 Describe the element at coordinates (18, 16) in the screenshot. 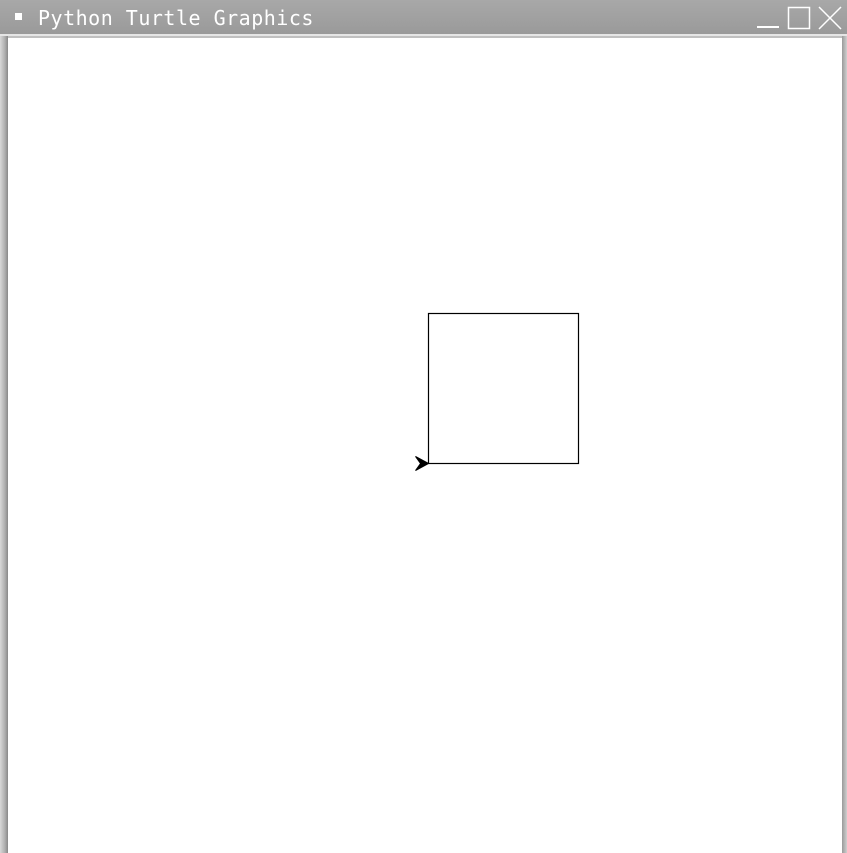

I see `window-menu-icon` at that location.